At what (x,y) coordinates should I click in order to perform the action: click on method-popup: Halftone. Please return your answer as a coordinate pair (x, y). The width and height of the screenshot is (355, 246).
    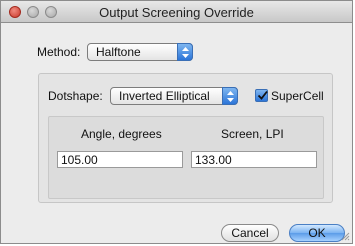
    Looking at the image, I should click on (140, 52).